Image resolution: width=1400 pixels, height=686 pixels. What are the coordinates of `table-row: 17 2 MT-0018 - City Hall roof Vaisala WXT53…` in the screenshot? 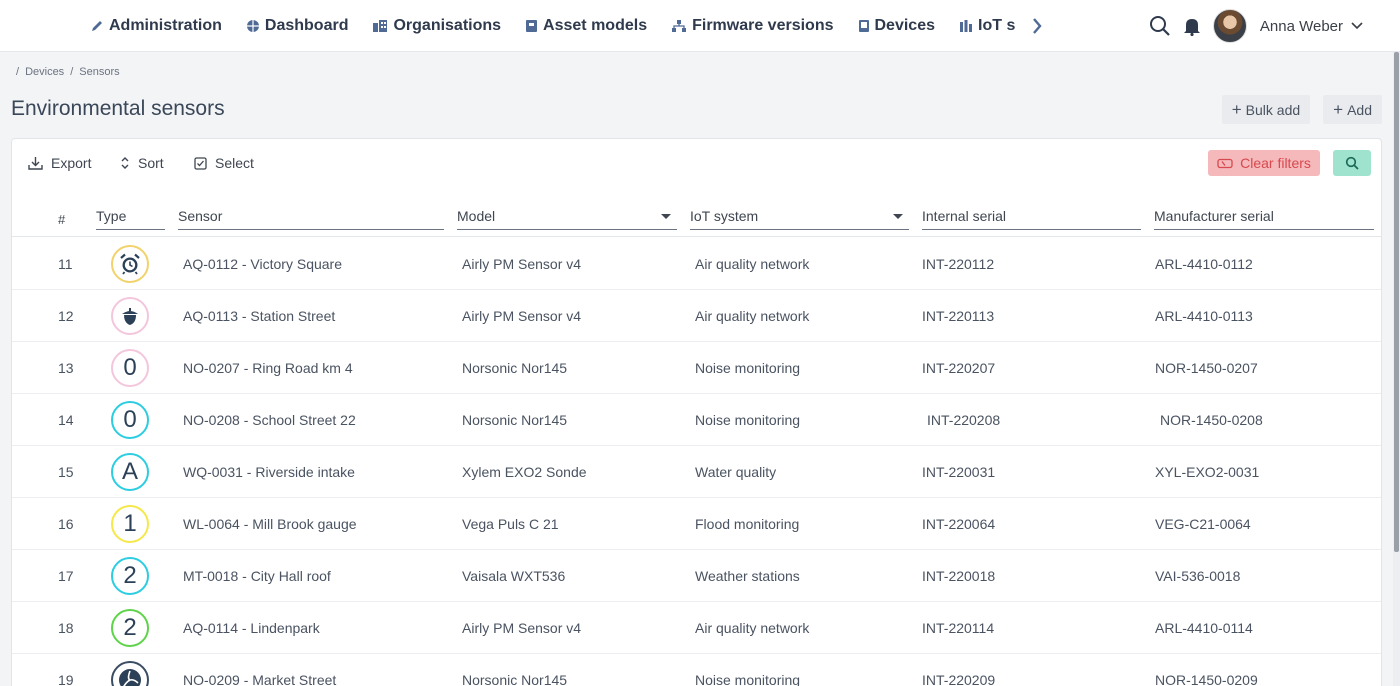 It's located at (696, 576).